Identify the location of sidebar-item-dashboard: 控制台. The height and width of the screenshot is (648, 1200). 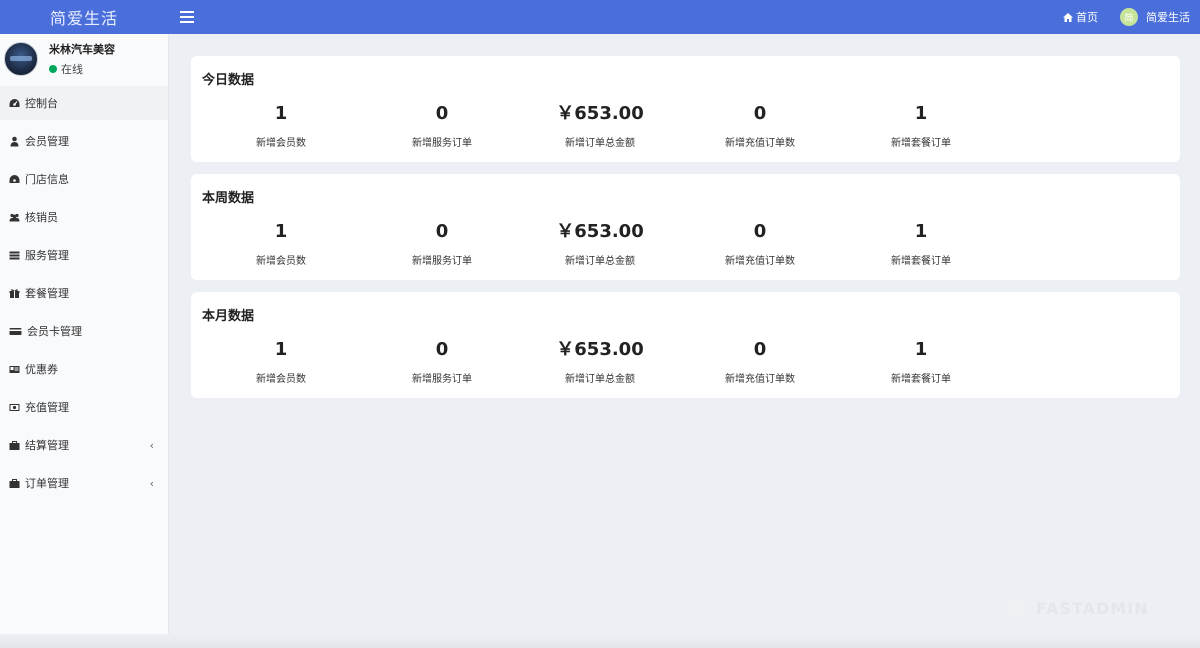
(84, 103).